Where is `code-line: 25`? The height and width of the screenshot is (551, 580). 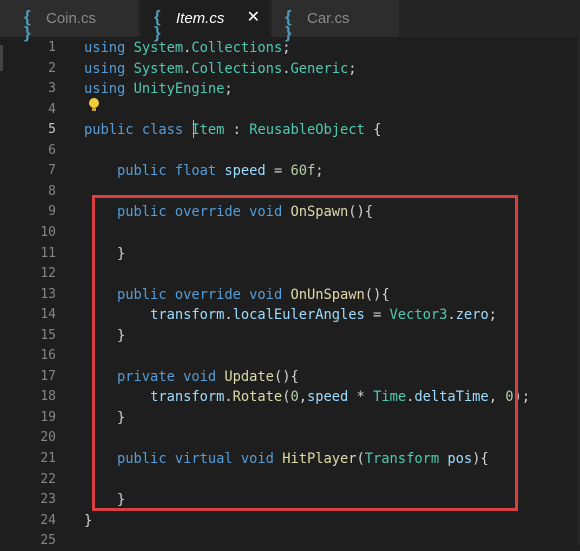
code-line: 25 is located at coordinates (290, 541).